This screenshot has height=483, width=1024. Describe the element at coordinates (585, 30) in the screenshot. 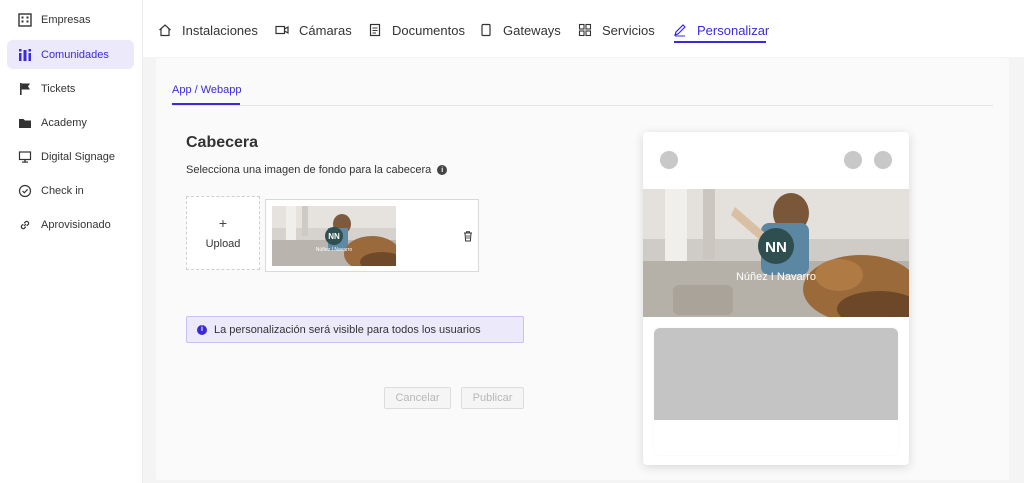

I see `grid-icon` at that location.